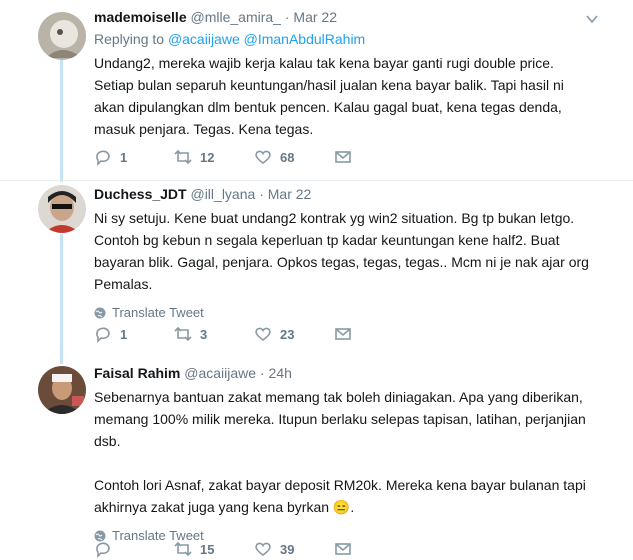 This screenshot has height=560, width=633. What do you see at coordinates (220, 373) in the screenshot?
I see `user-handle: @acaiijawe` at bounding box center [220, 373].